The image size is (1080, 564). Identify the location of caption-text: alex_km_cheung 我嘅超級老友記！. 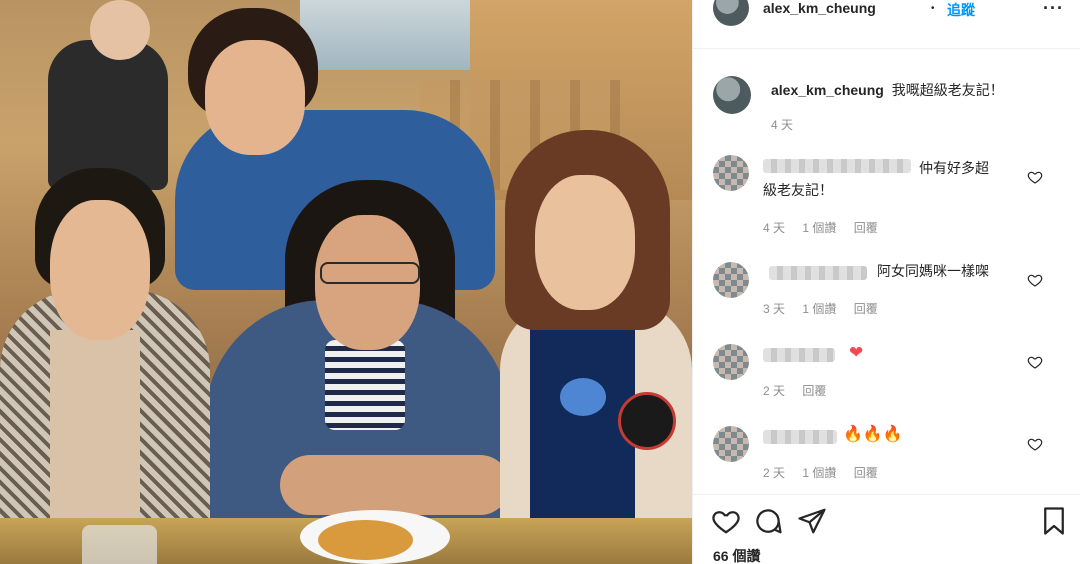
(887, 90).